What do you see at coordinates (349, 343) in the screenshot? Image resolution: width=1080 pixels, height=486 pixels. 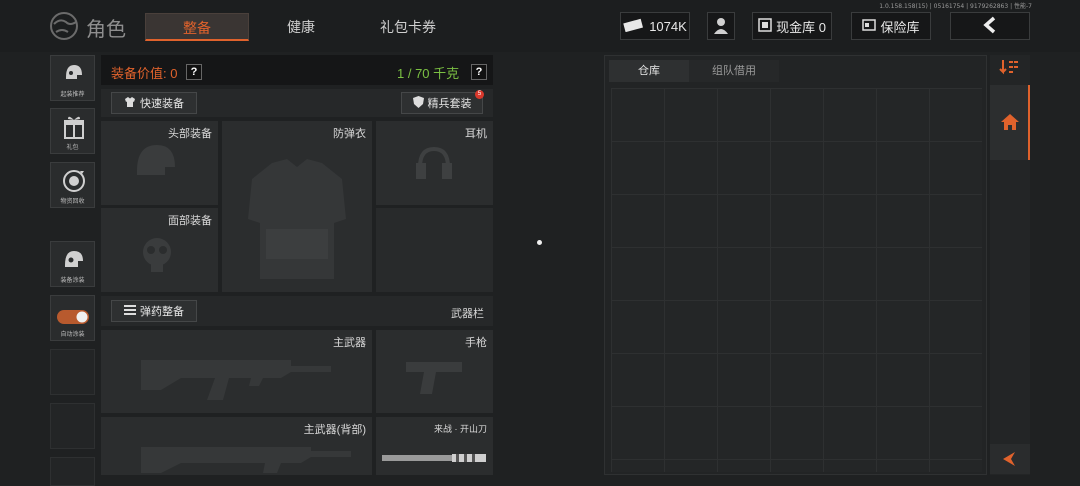 I see `slot-label: 主武器` at bounding box center [349, 343].